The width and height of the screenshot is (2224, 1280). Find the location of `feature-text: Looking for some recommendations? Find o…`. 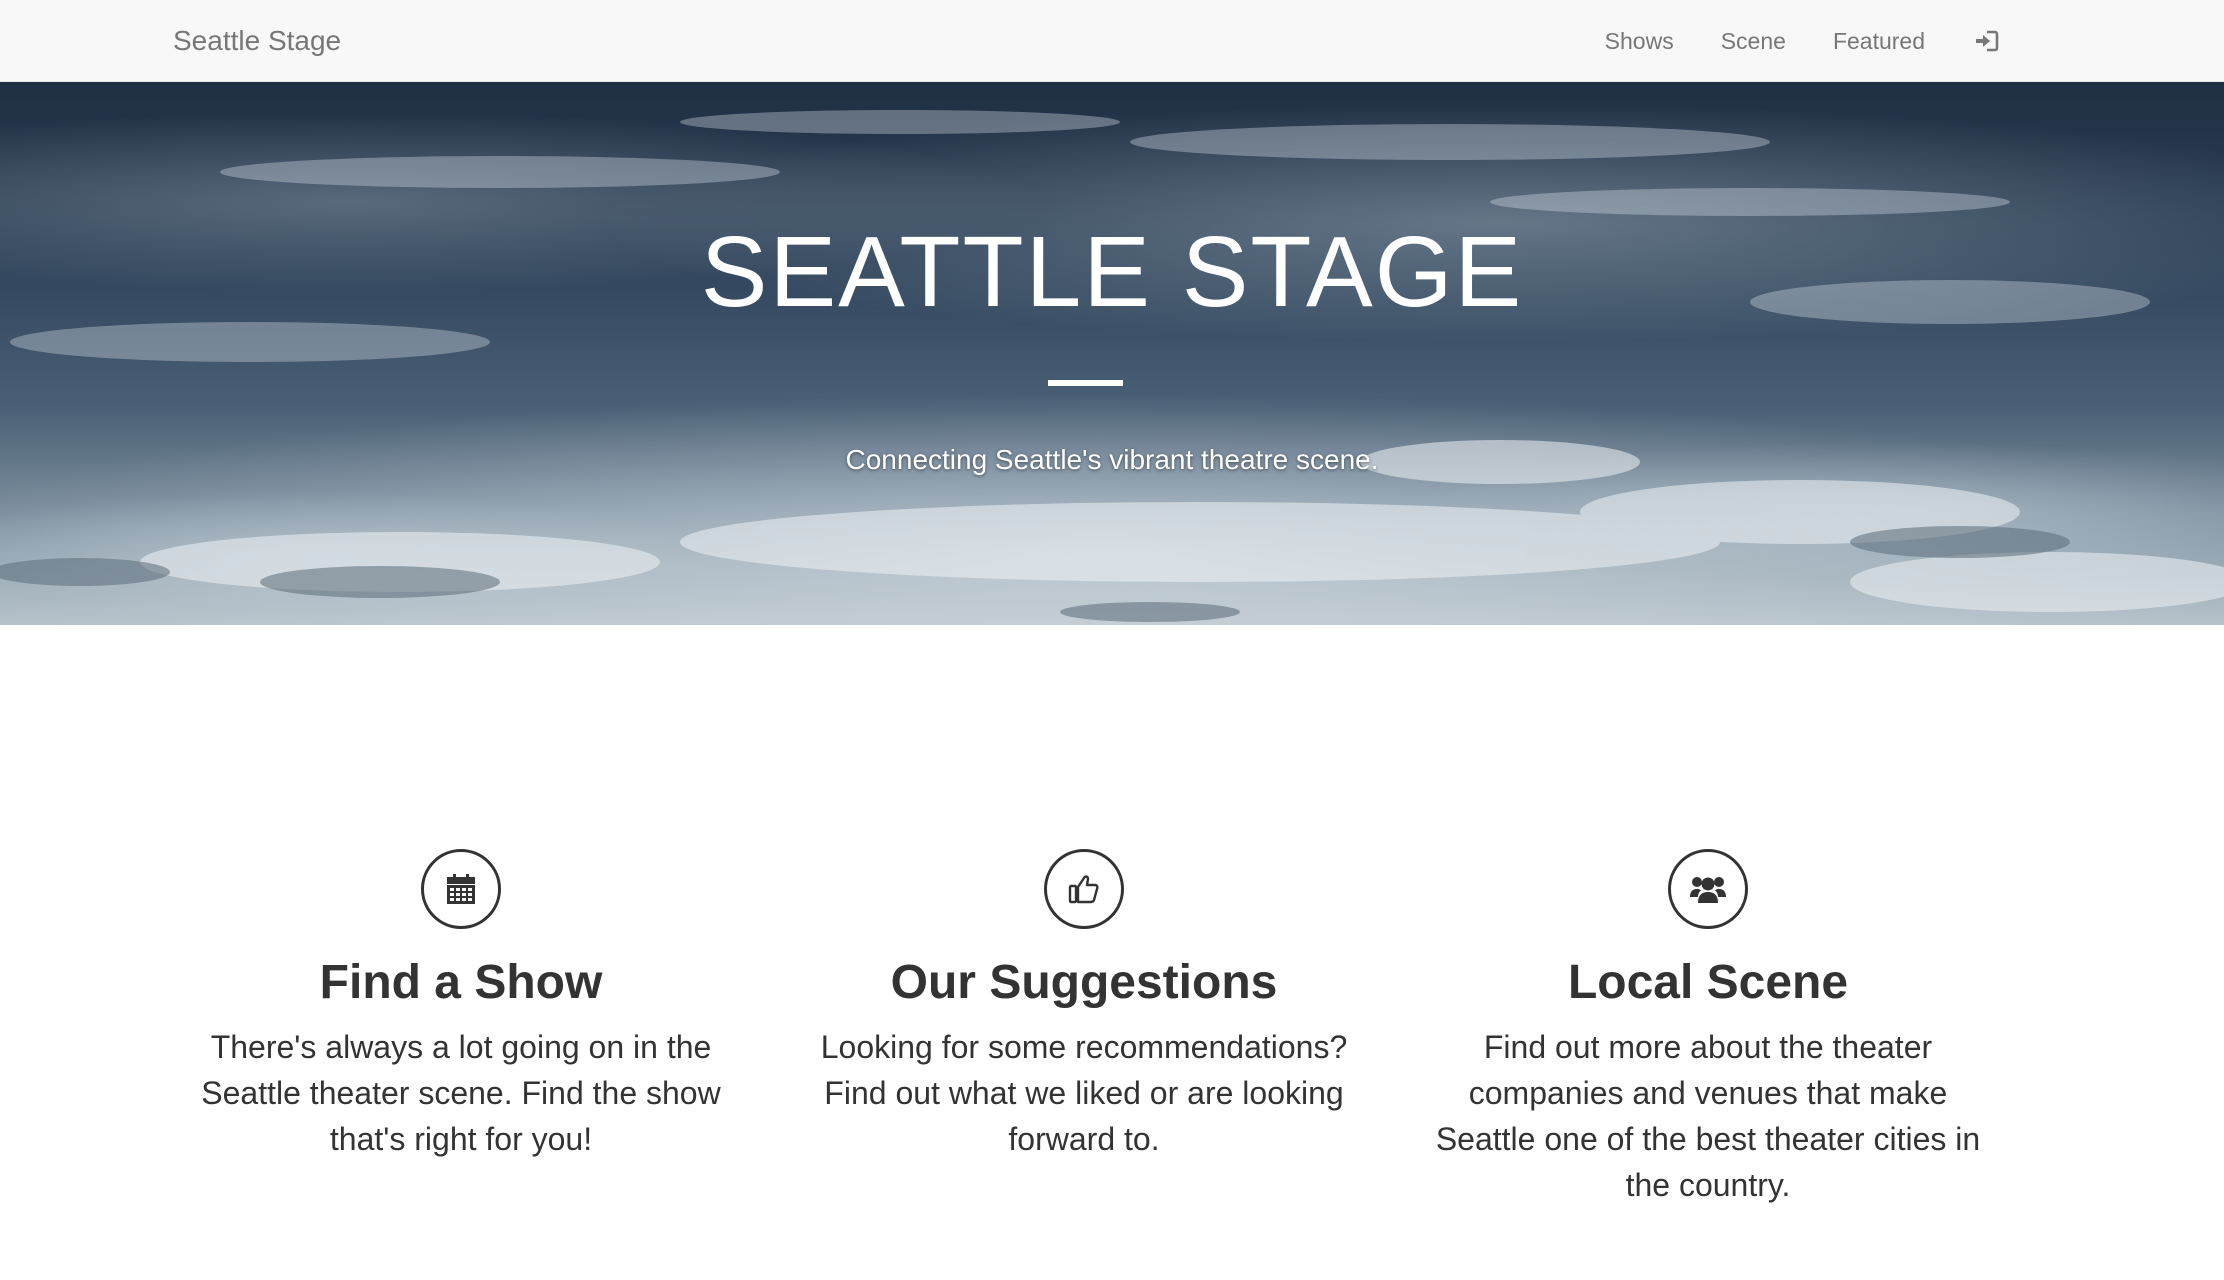

feature-text: Looking for some recommendations? Find o… is located at coordinates (1084, 1092).